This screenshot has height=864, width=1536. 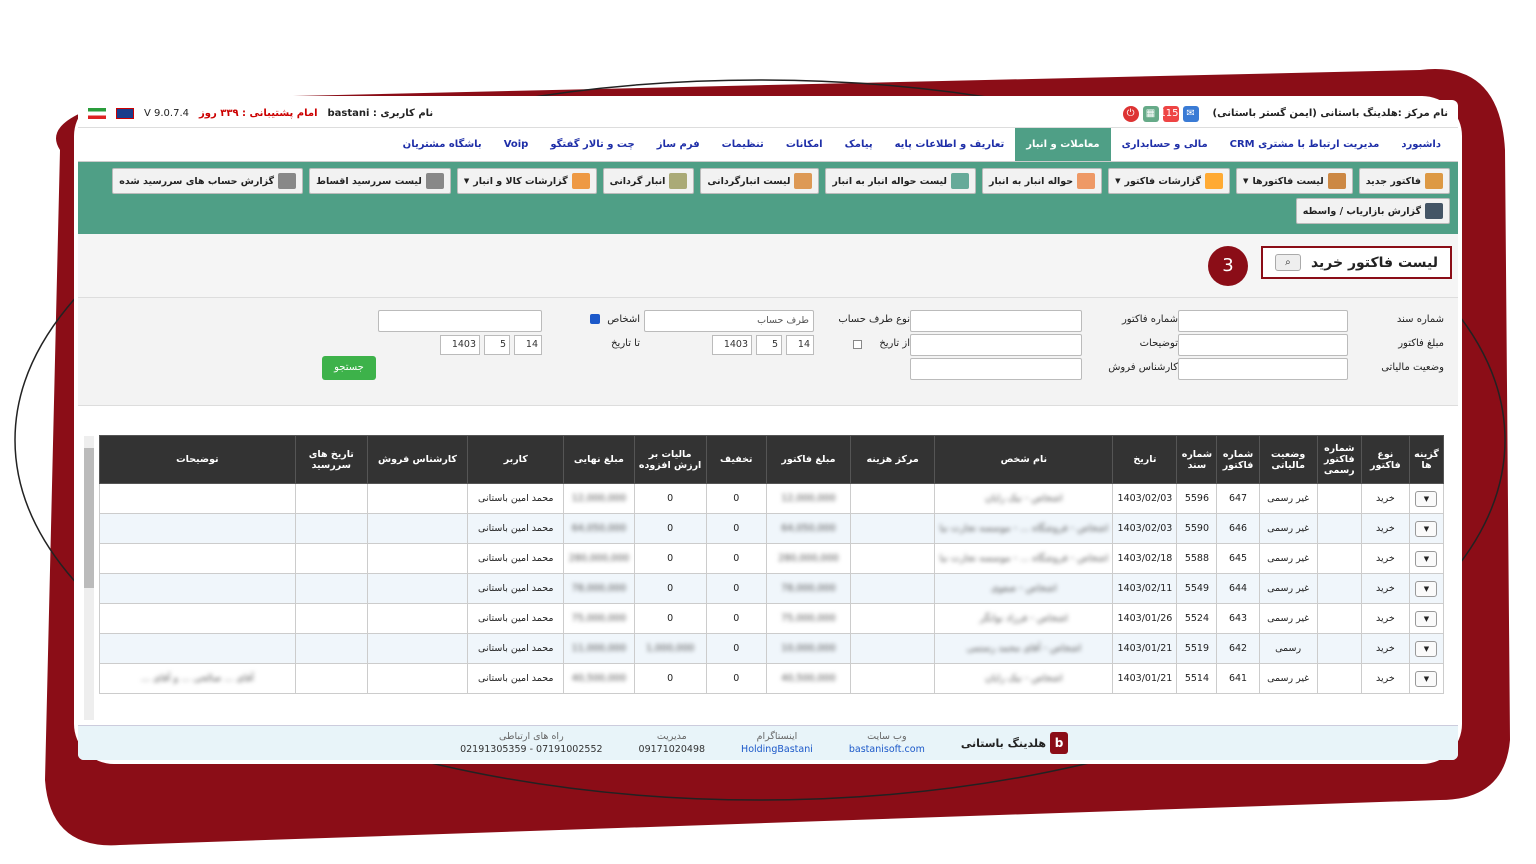 What do you see at coordinates (197, 459) in the screenshot?
I see `column-header: توضیحات` at bounding box center [197, 459].